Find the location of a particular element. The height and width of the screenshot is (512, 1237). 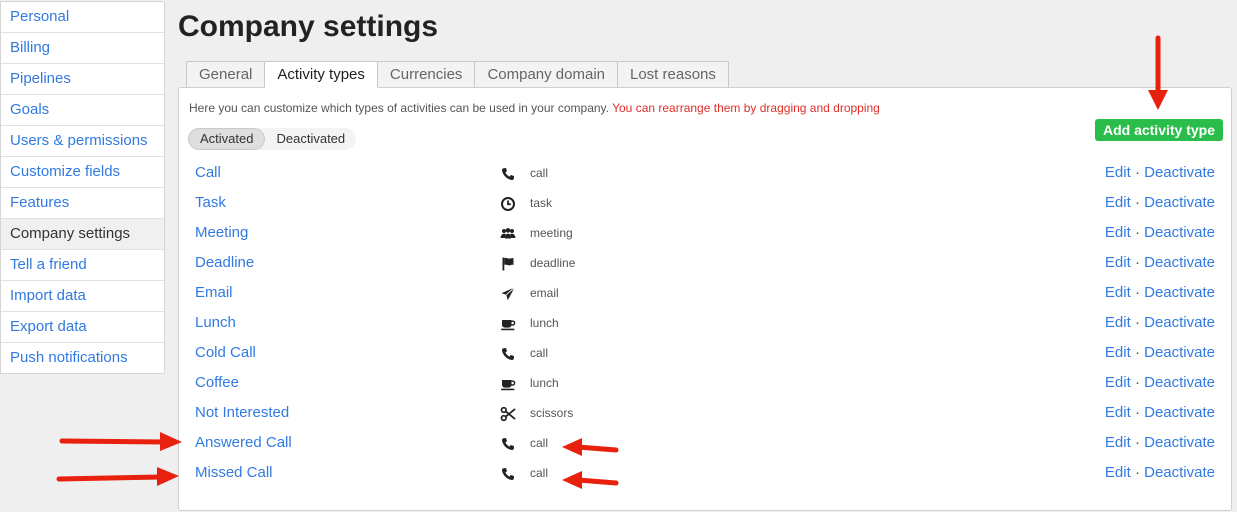

arrow-to-missed-call is located at coordinates (117, 476).